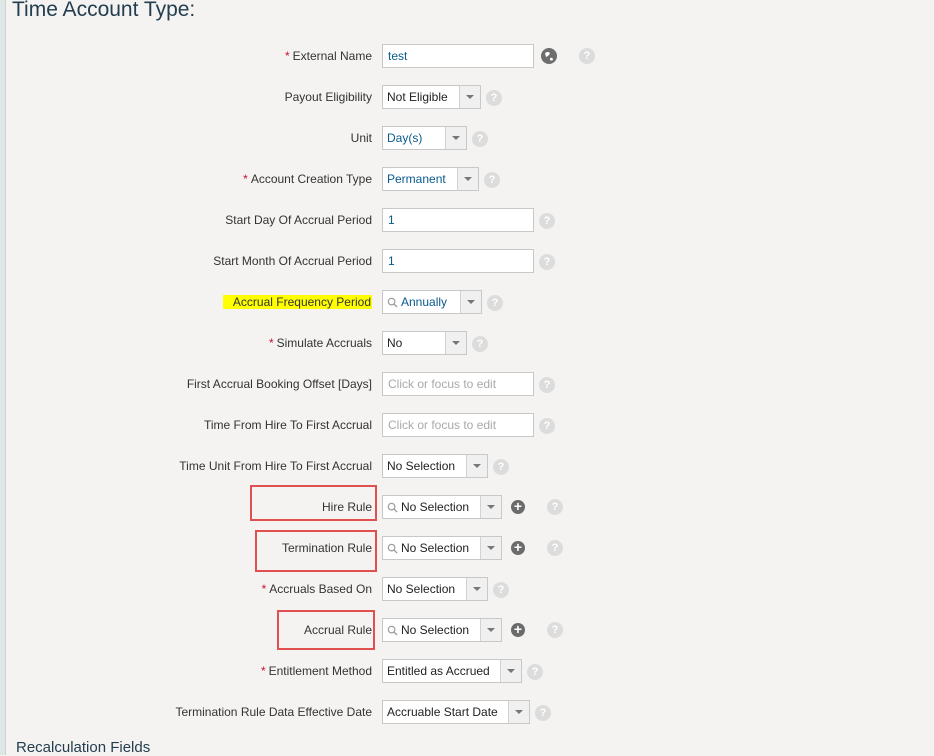  I want to click on termination-rule-select: No Selection, so click(442, 548).